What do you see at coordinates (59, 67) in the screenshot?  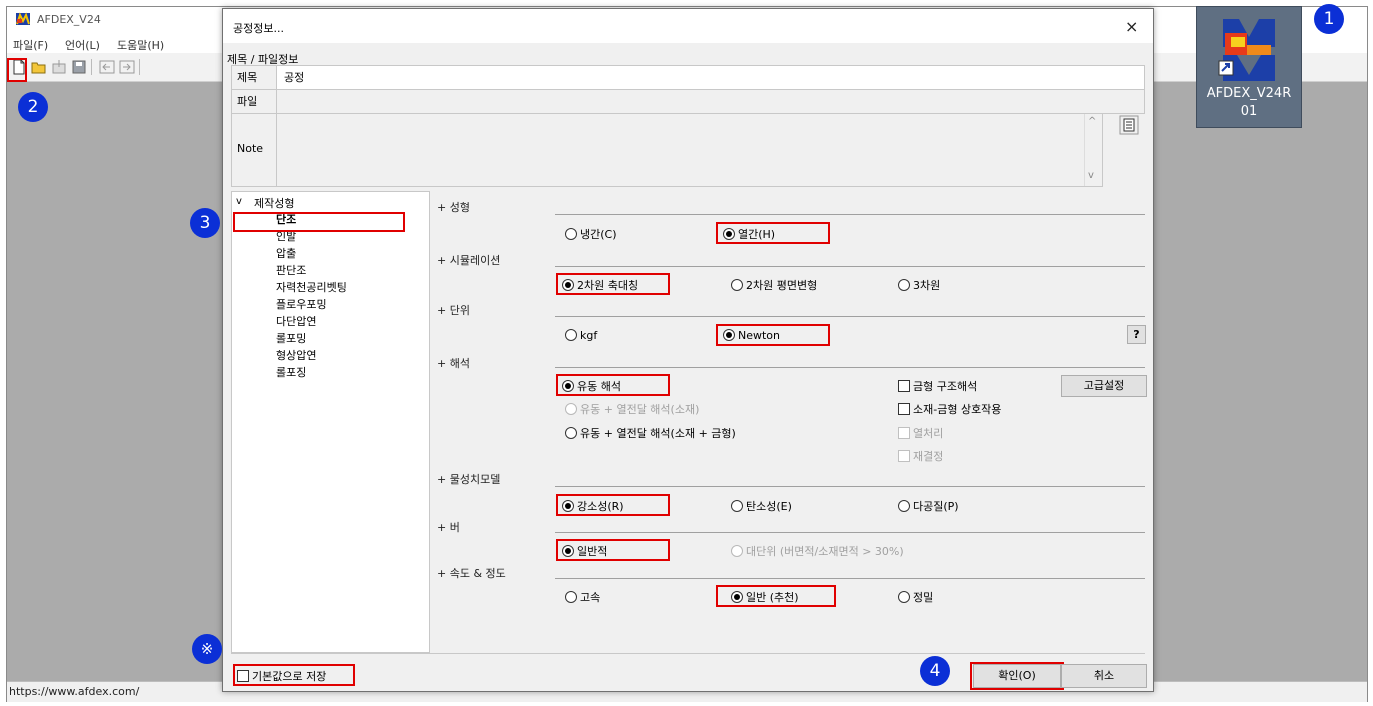 I see `import-icon` at bounding box center [59, 67].